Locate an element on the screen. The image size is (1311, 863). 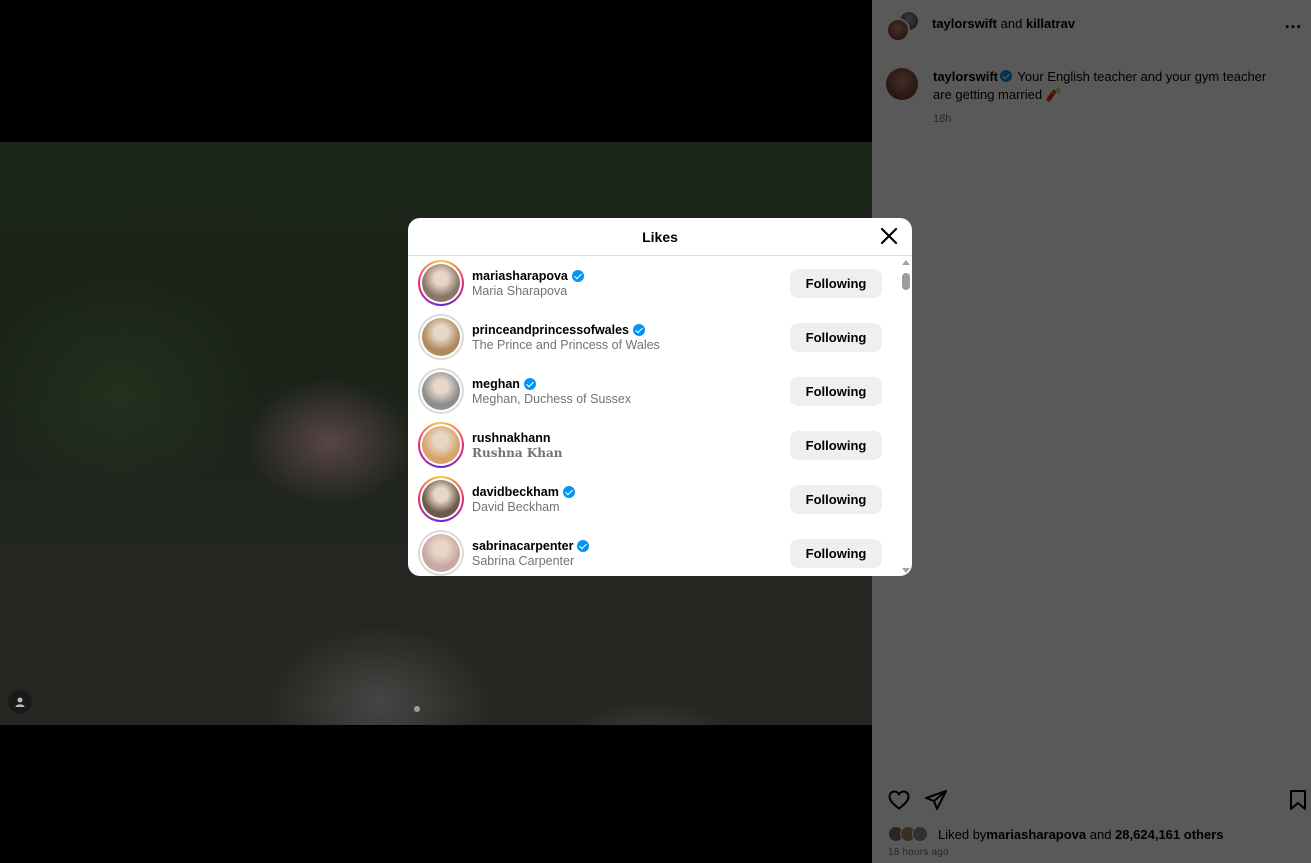
like-username: rushnakhann is located at coordinates (517, 438).